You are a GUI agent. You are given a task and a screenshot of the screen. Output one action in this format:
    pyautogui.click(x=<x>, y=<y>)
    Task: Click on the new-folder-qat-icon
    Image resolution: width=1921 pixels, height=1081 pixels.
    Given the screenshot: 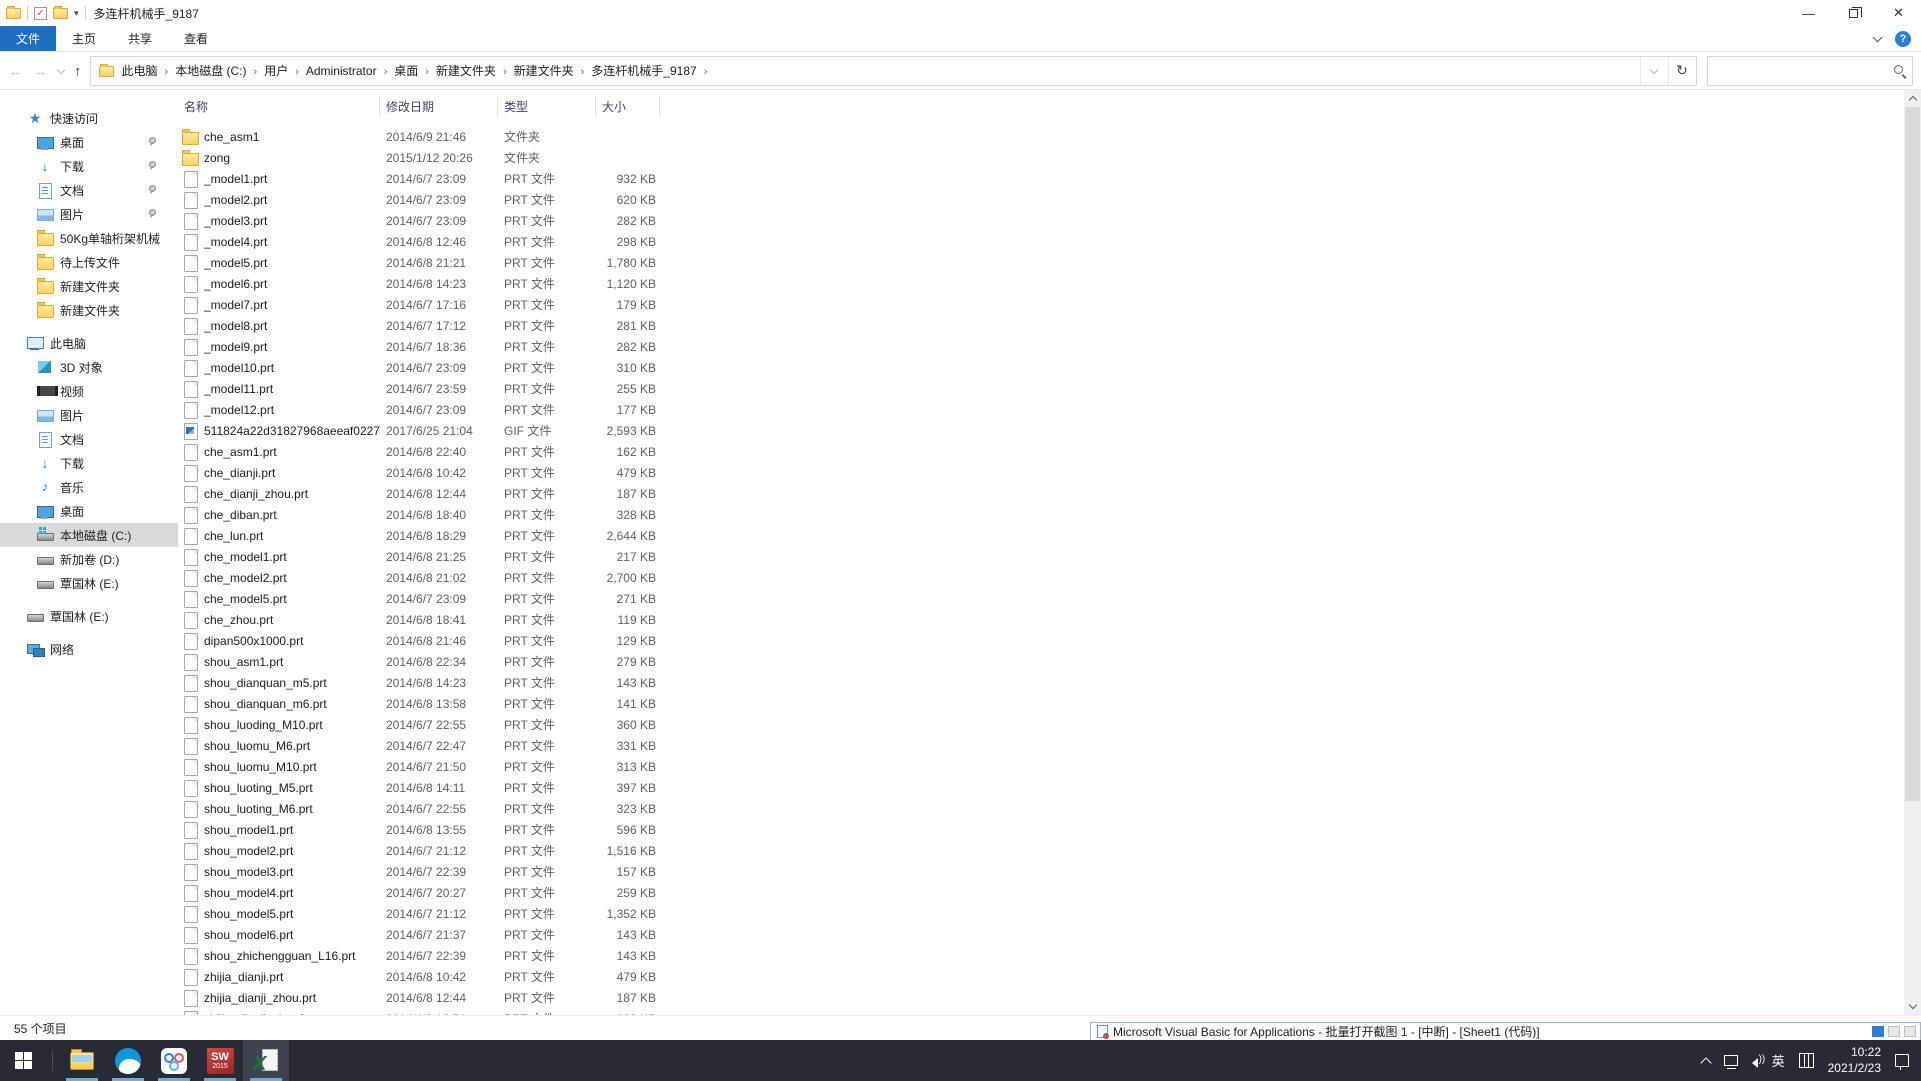 What is the action you would take?
    pyautogui.click(x=60, y=12)
    